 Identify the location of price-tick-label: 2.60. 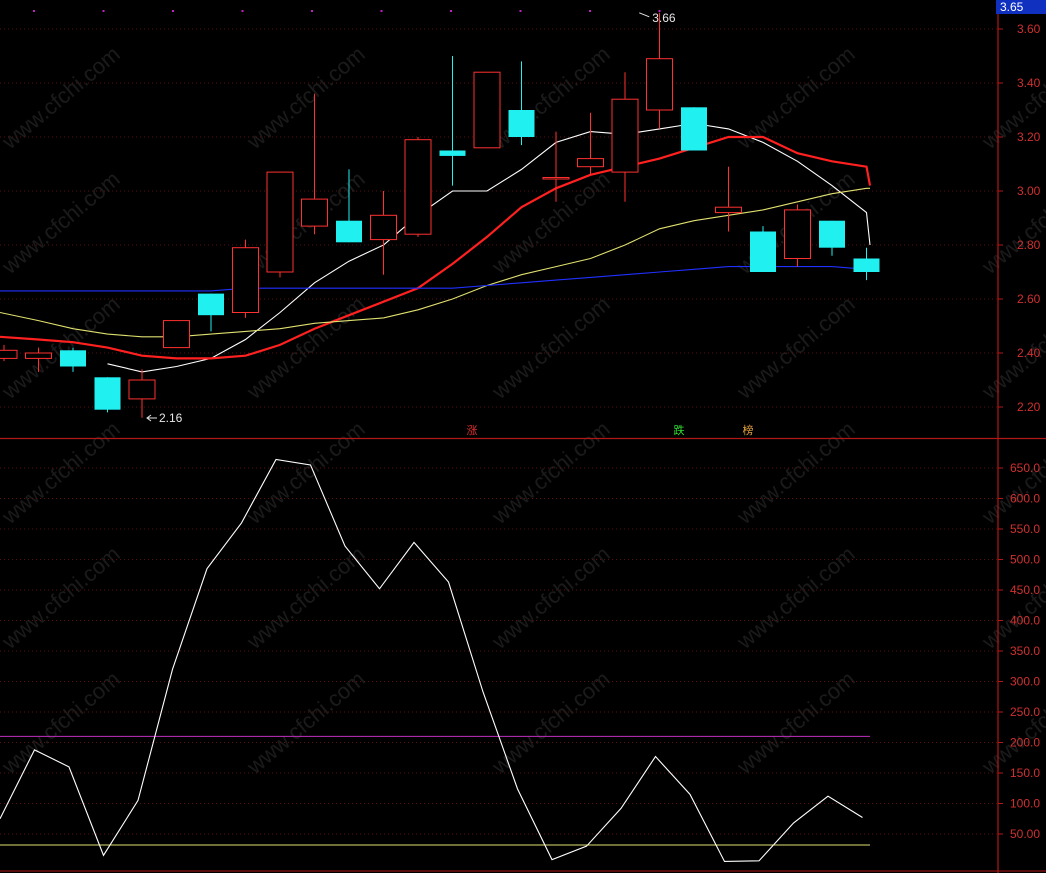
(1029, 299).